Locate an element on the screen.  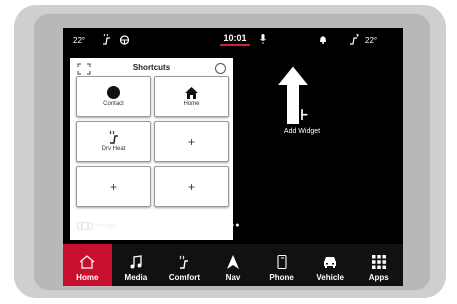
nav-nav: Nav is located at coordinates (233, 265).